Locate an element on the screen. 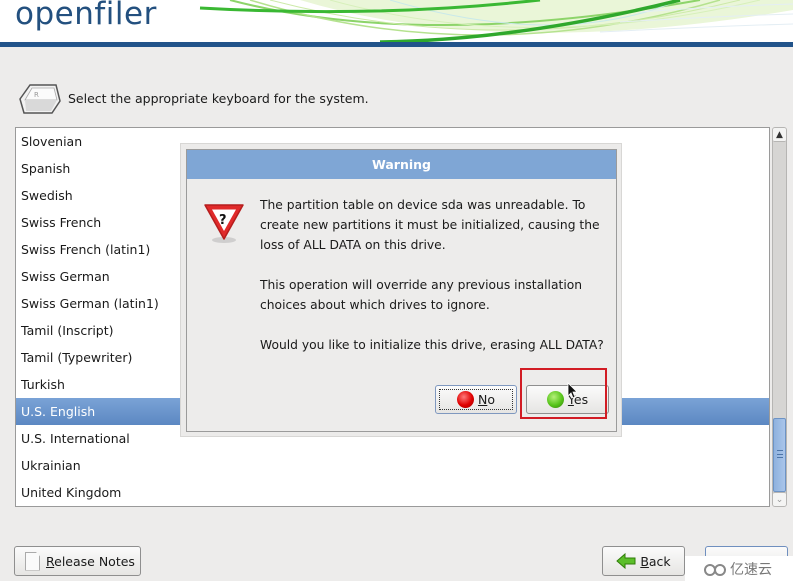  openfiler-logo: openfiler is located at coordinates (86, 16).